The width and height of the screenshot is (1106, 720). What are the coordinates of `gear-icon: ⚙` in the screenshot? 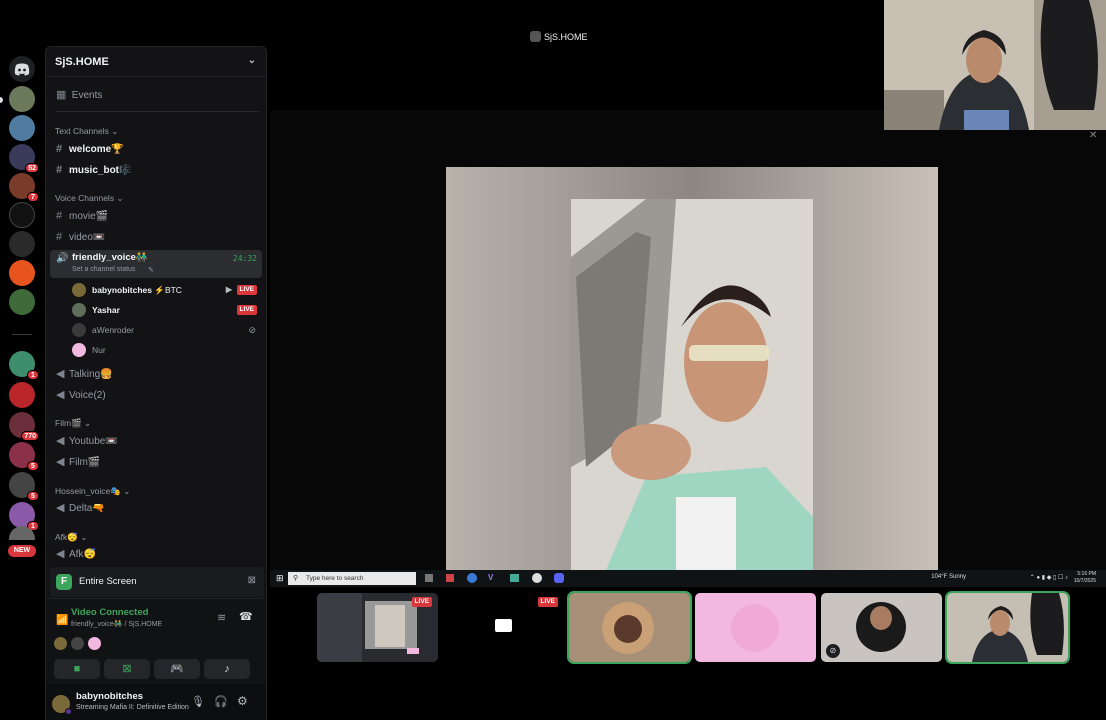 It's located at (242, 701).